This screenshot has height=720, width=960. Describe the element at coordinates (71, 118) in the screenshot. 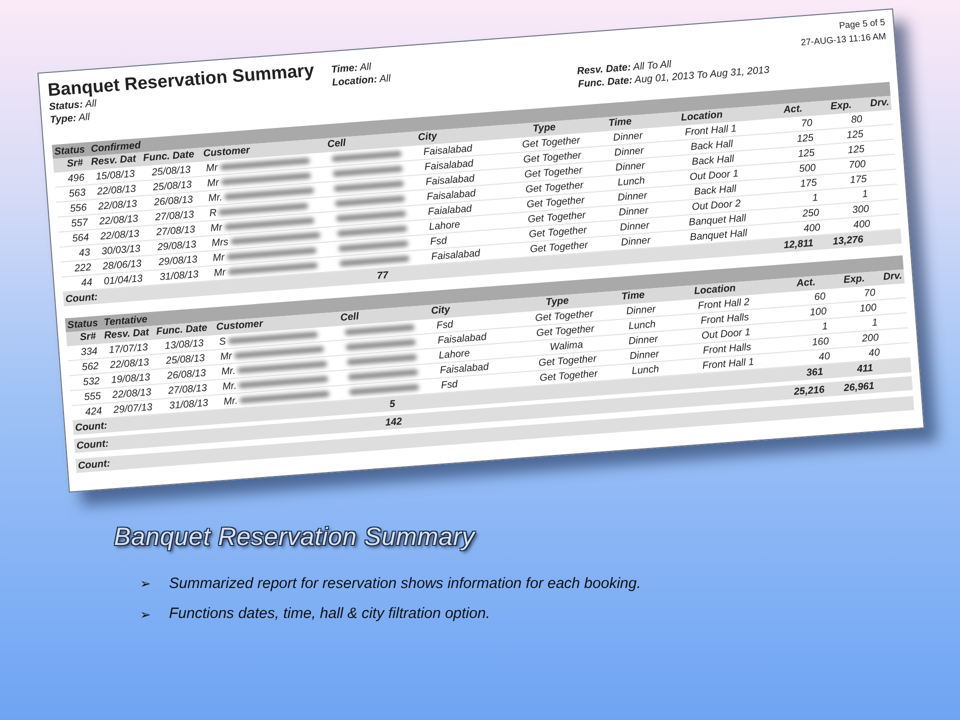

I see `filter-text: Type: All` at that location.